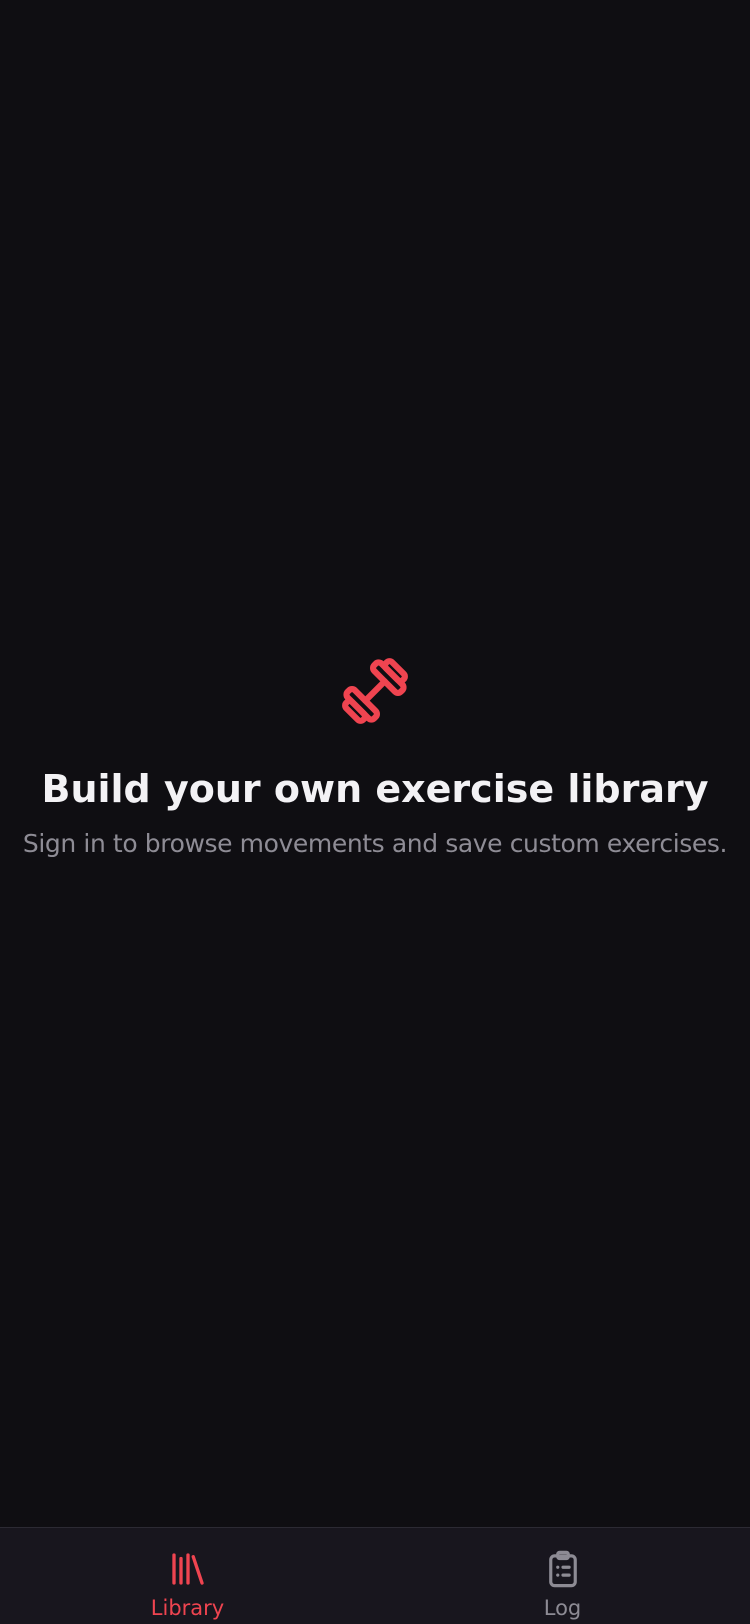  I want to click on empty-state-title: Build your own exercise library, so click(375, 789).